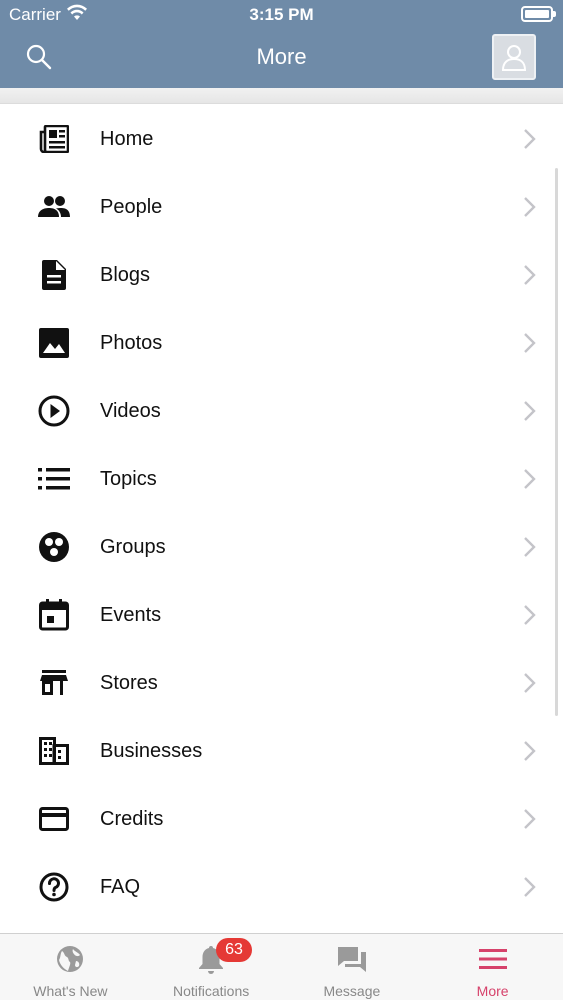  I want to click on tab-notifications: Notifications, so click(211, 967).